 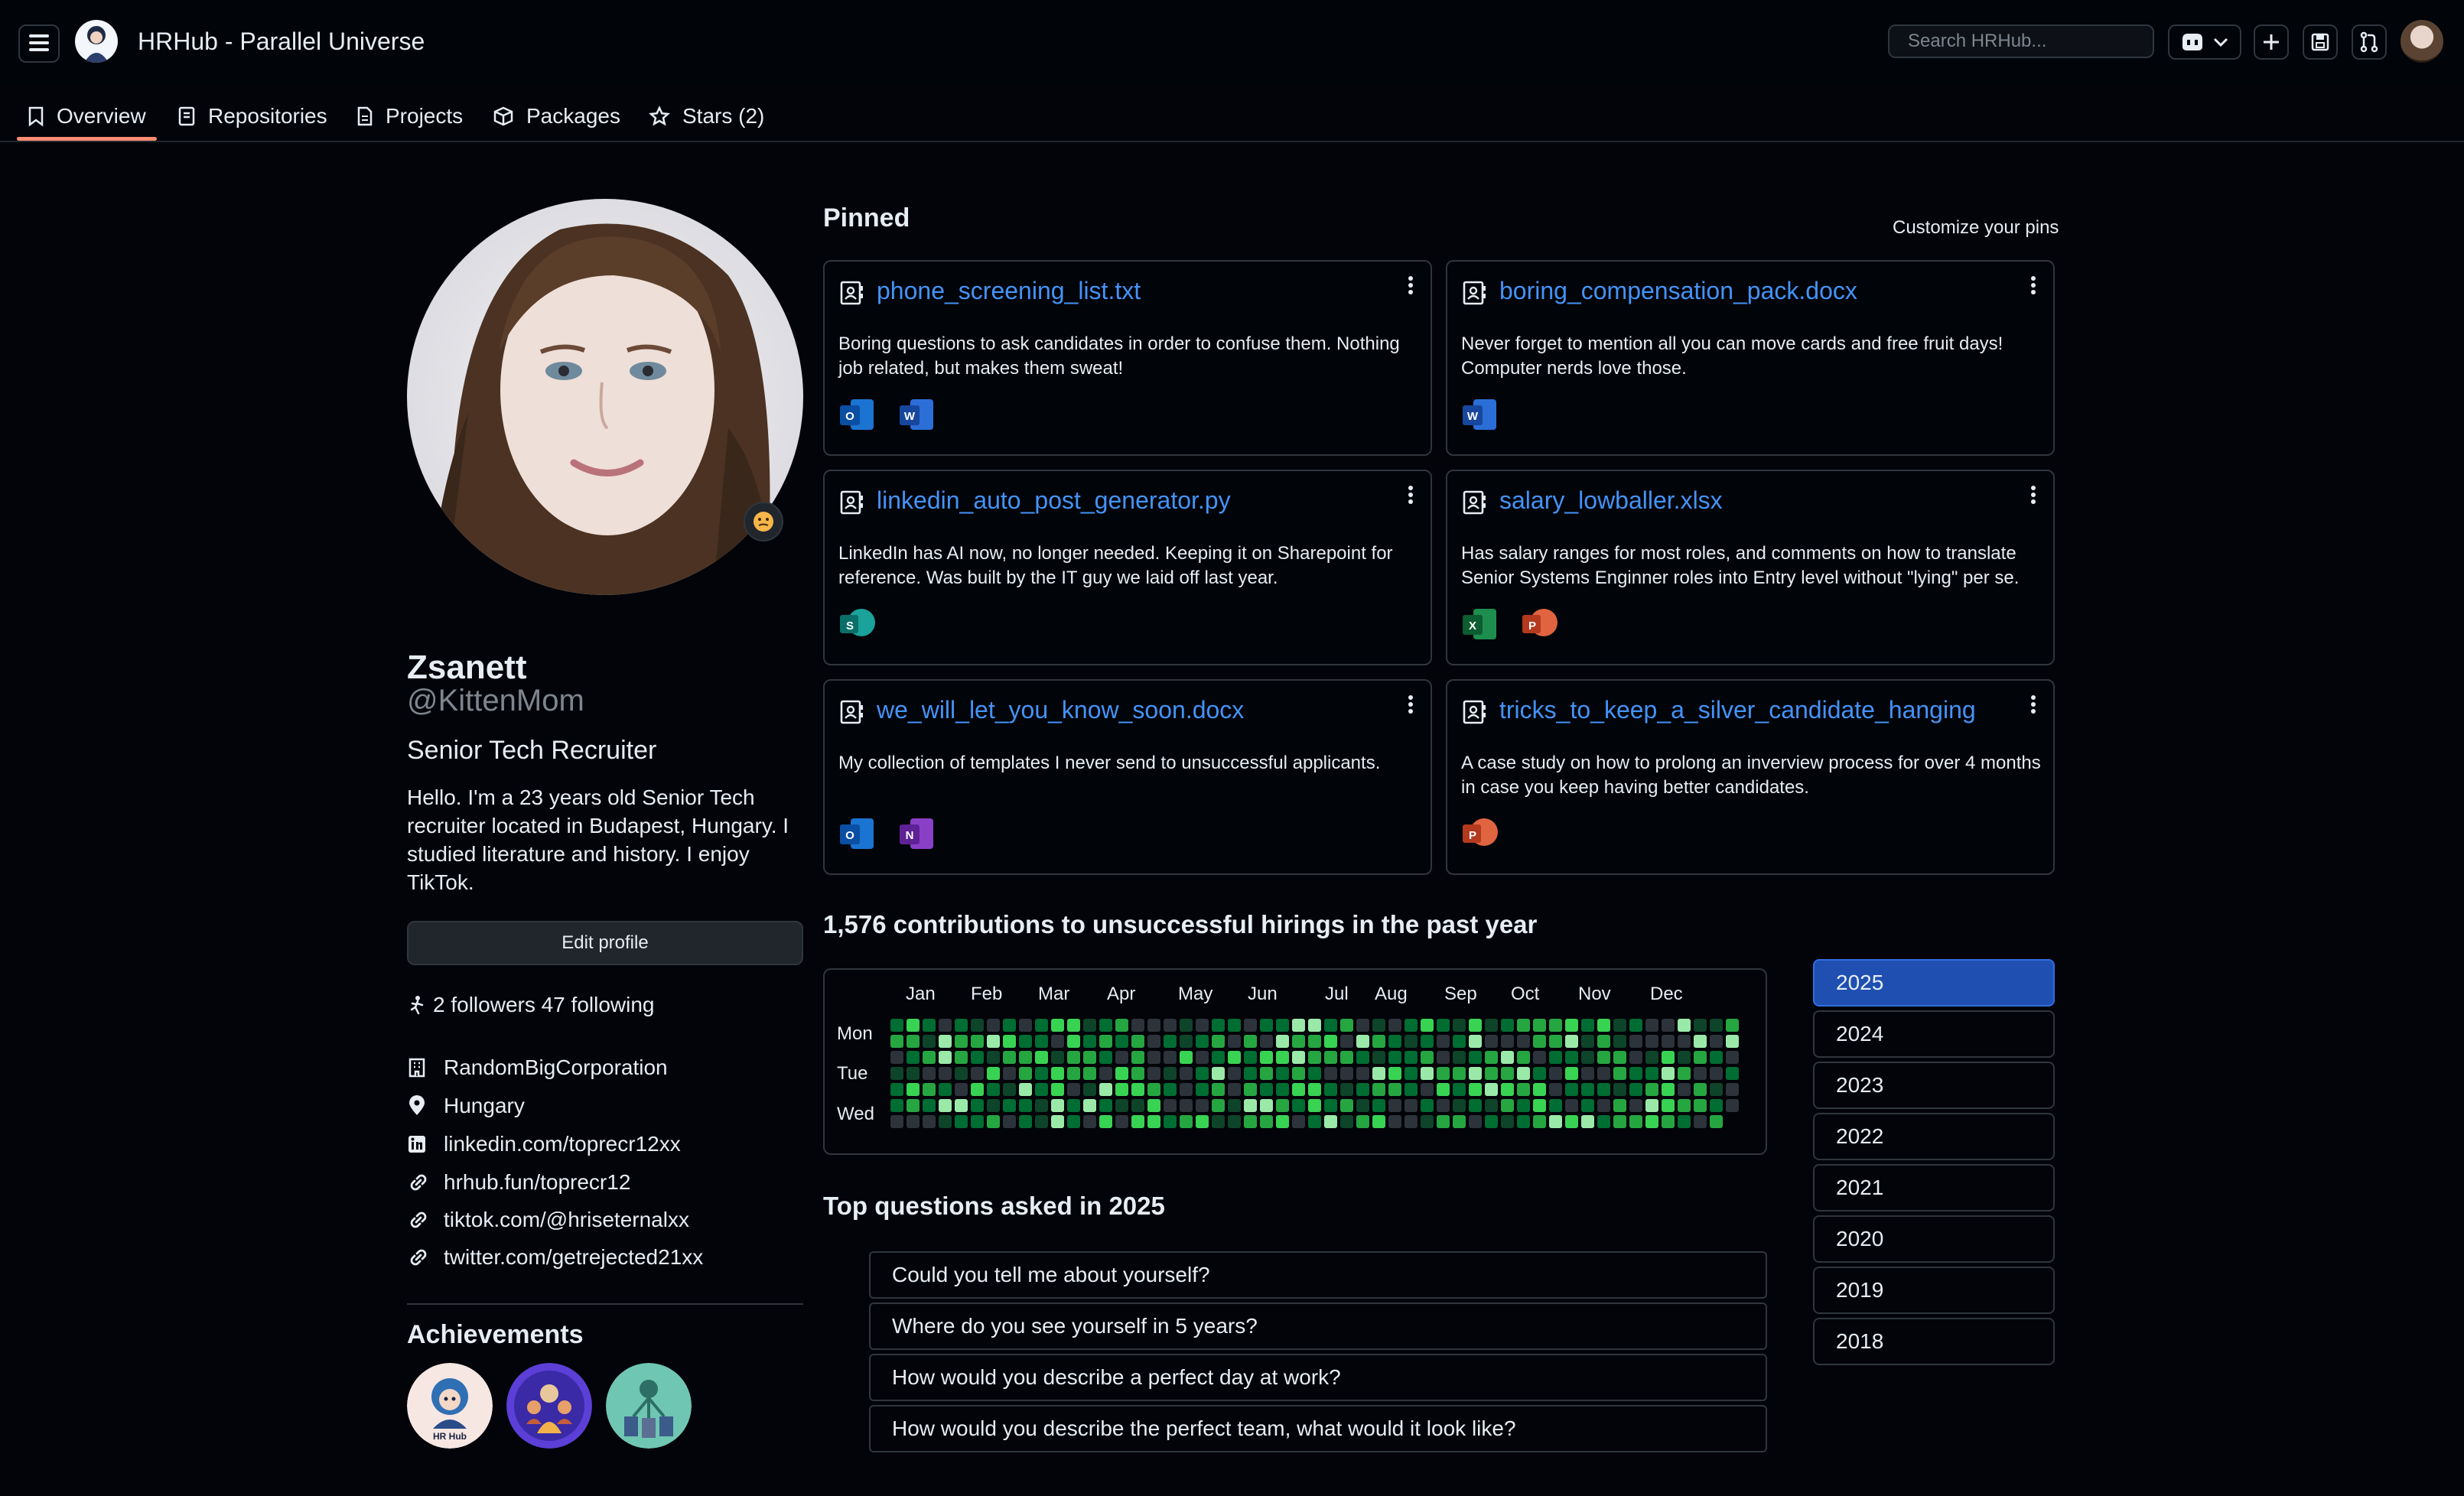 What do you see at coordinates (2021, 41) in the screenshot?
I see `search-input` at bounding box center [2021, 41].